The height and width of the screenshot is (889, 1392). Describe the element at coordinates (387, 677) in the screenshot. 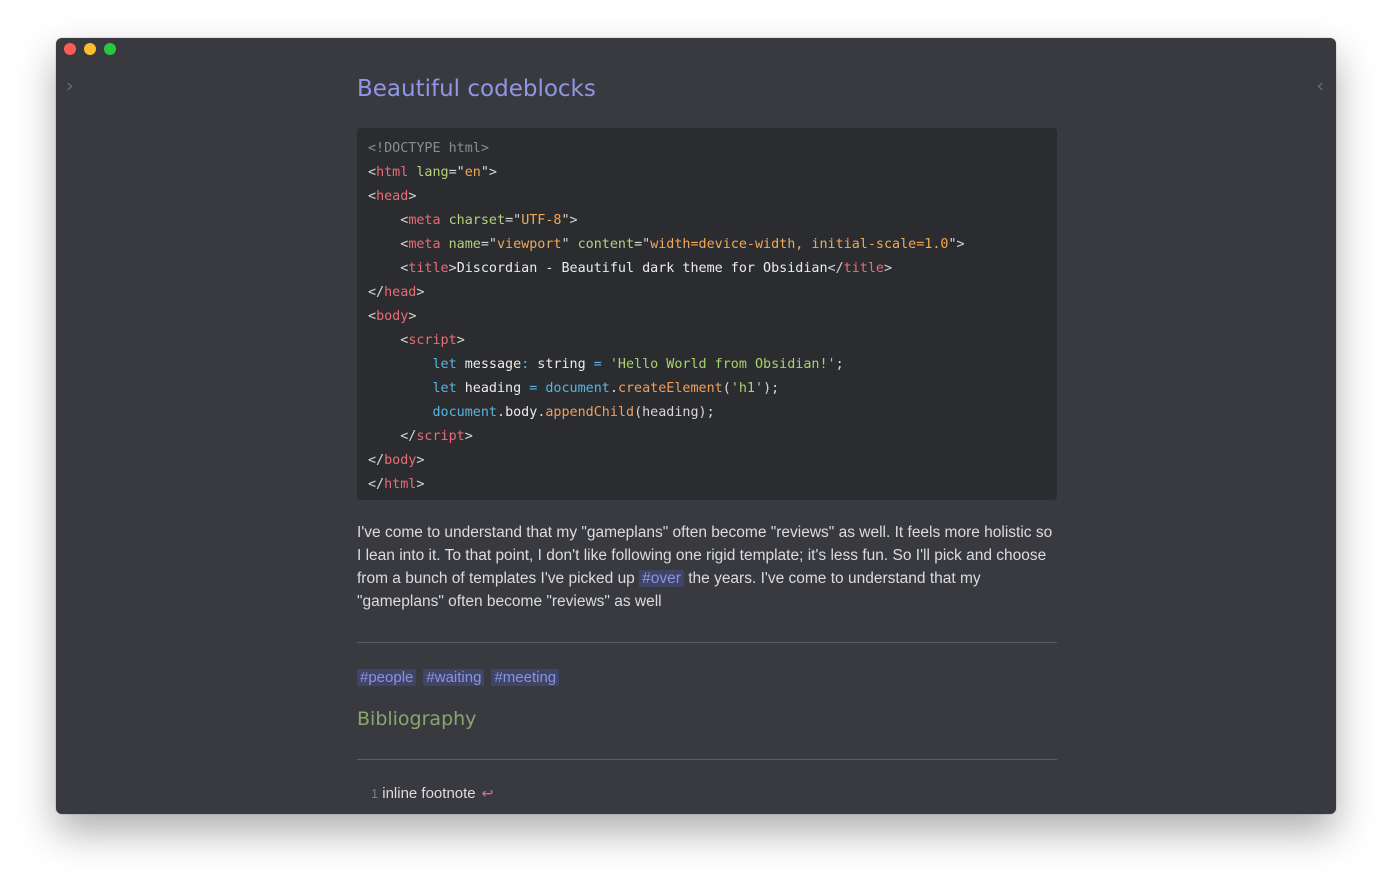

I see `tag-people: #people` at that location.